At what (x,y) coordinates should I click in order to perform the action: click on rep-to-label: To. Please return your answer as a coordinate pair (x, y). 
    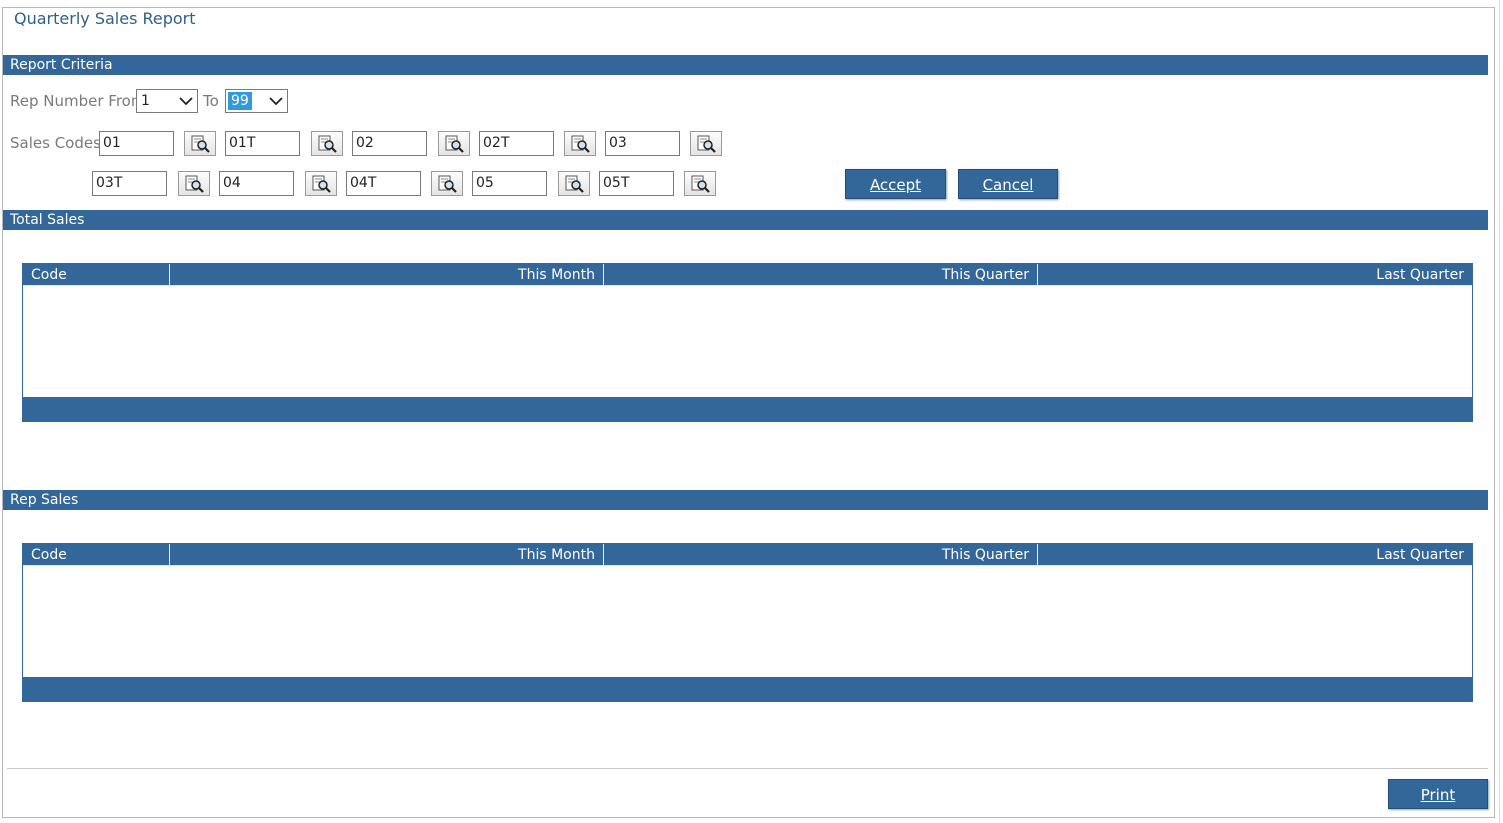
    Looking at the image, I should click on (211, 101).